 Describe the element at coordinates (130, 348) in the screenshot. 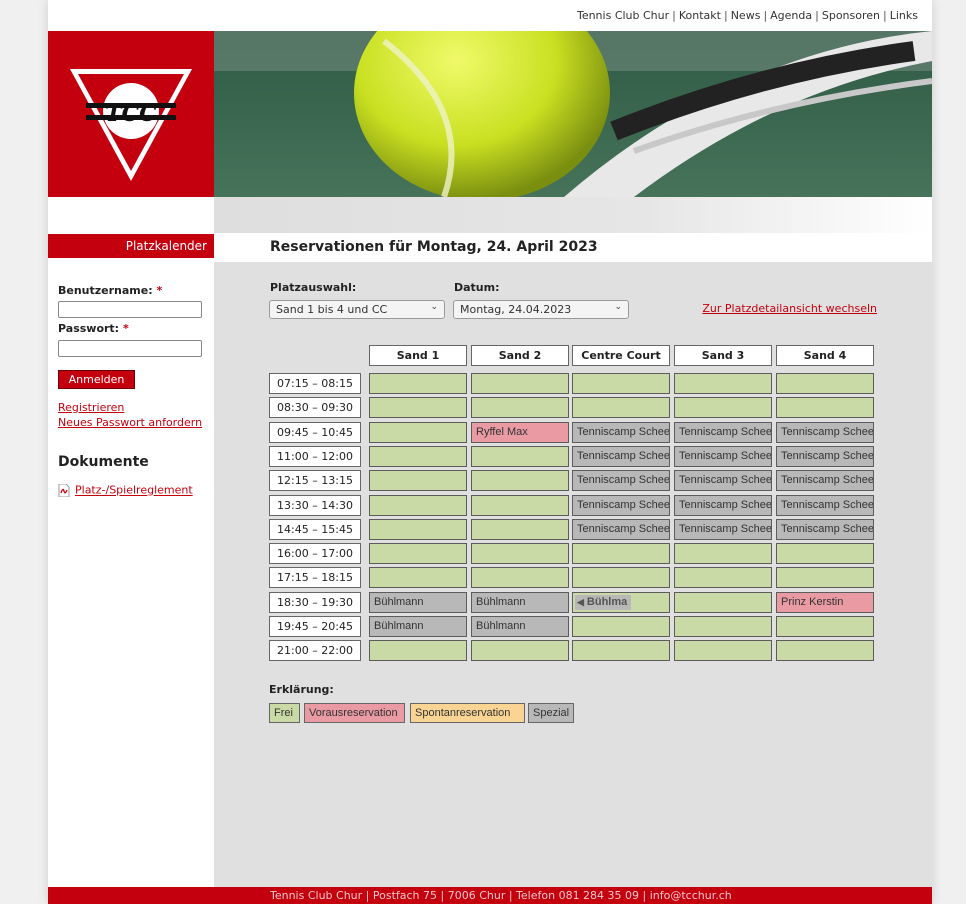

I see `password-input` at that location.